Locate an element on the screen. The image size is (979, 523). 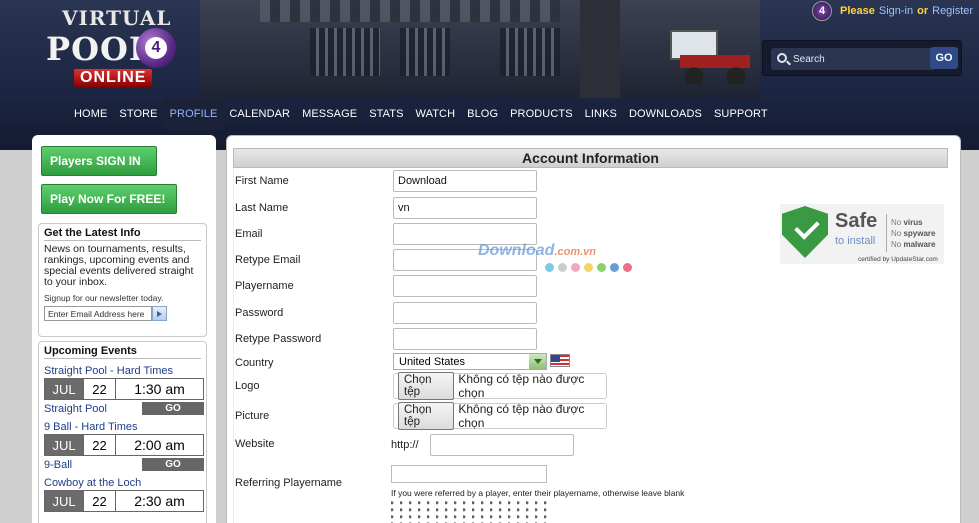
watermark: Download.com.vn is located at coordinates (537, 251).